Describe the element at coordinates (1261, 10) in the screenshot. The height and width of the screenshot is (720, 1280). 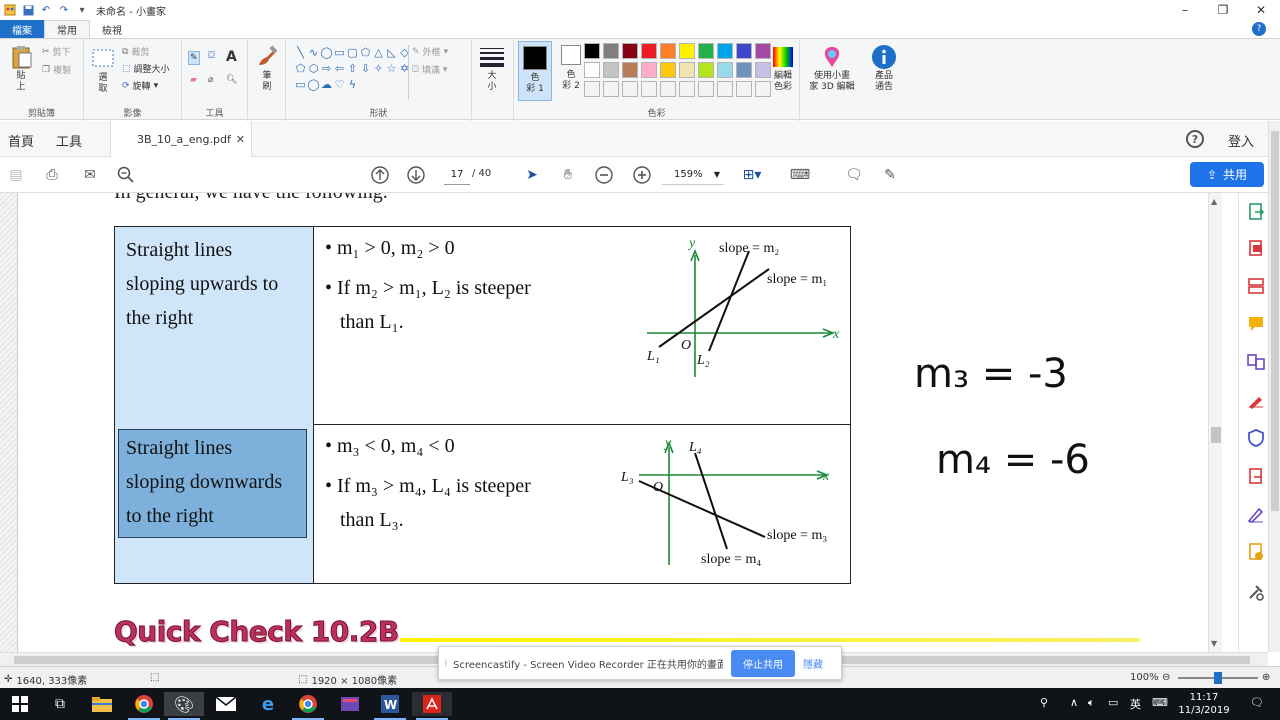
I see `close-icon: ✕` at that location.